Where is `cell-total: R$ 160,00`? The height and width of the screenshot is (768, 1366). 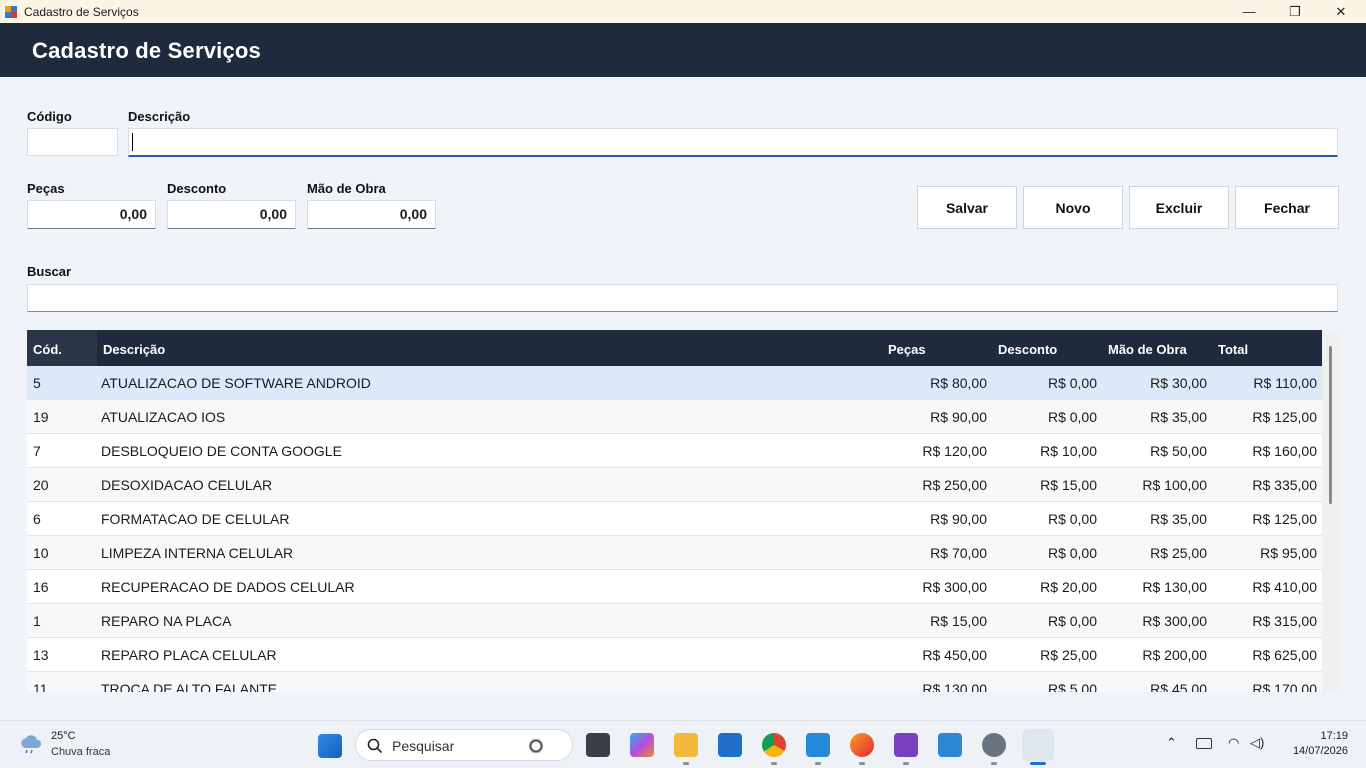
cell-total: R$ 160,00 is located at coordinates (1284, 451).